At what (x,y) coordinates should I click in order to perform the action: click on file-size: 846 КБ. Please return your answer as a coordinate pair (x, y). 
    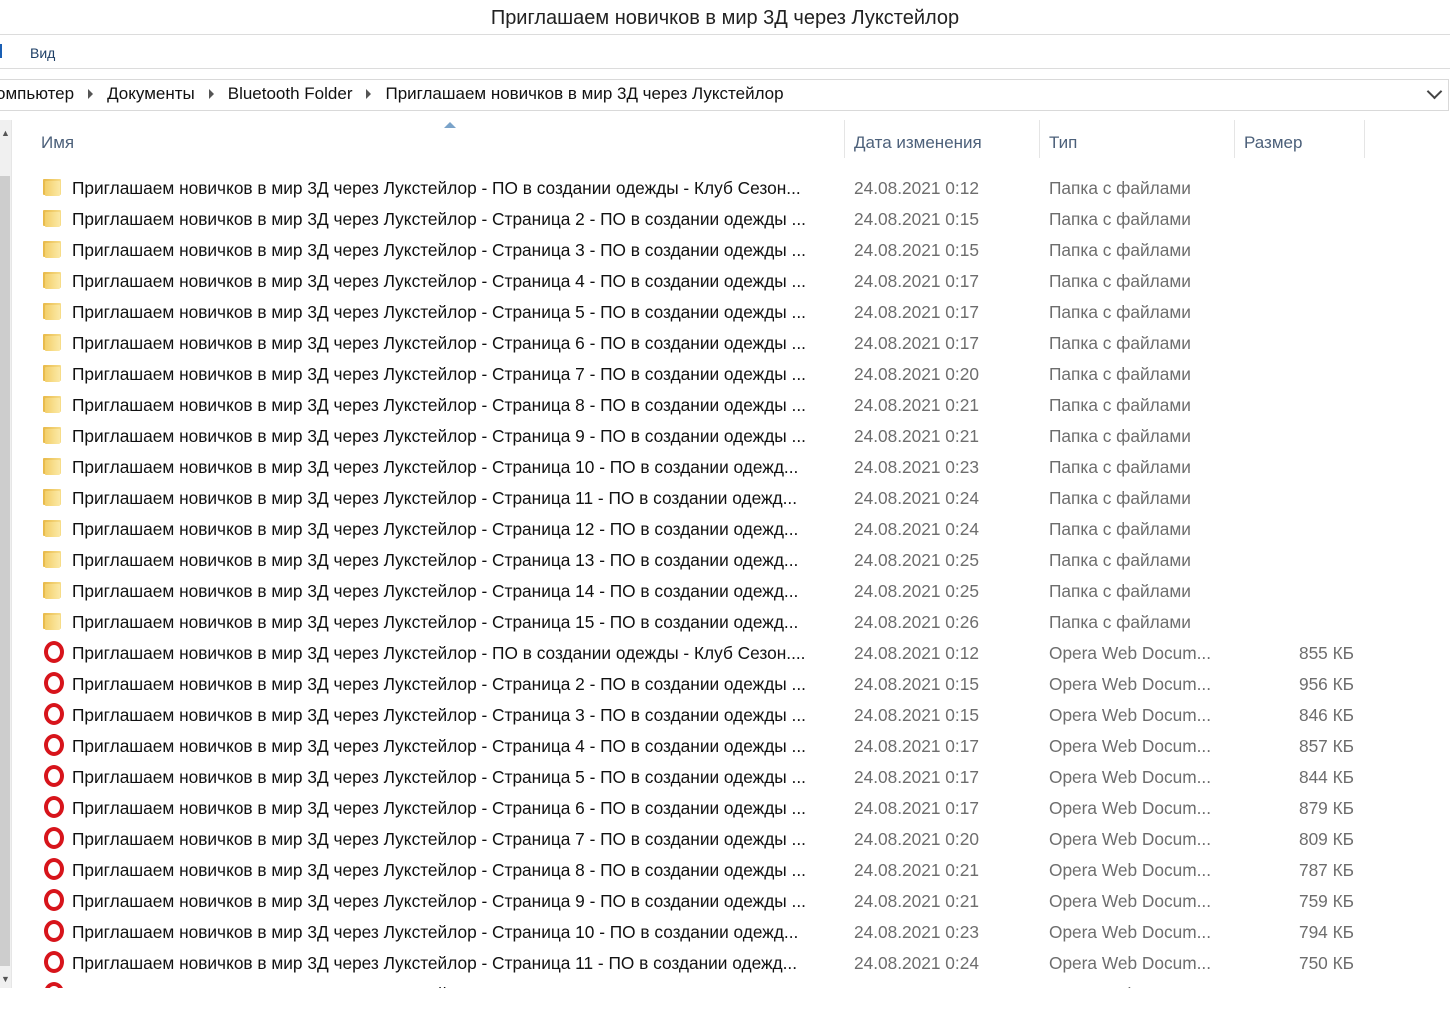
    Looking at the image, I should click on (1326, 715).